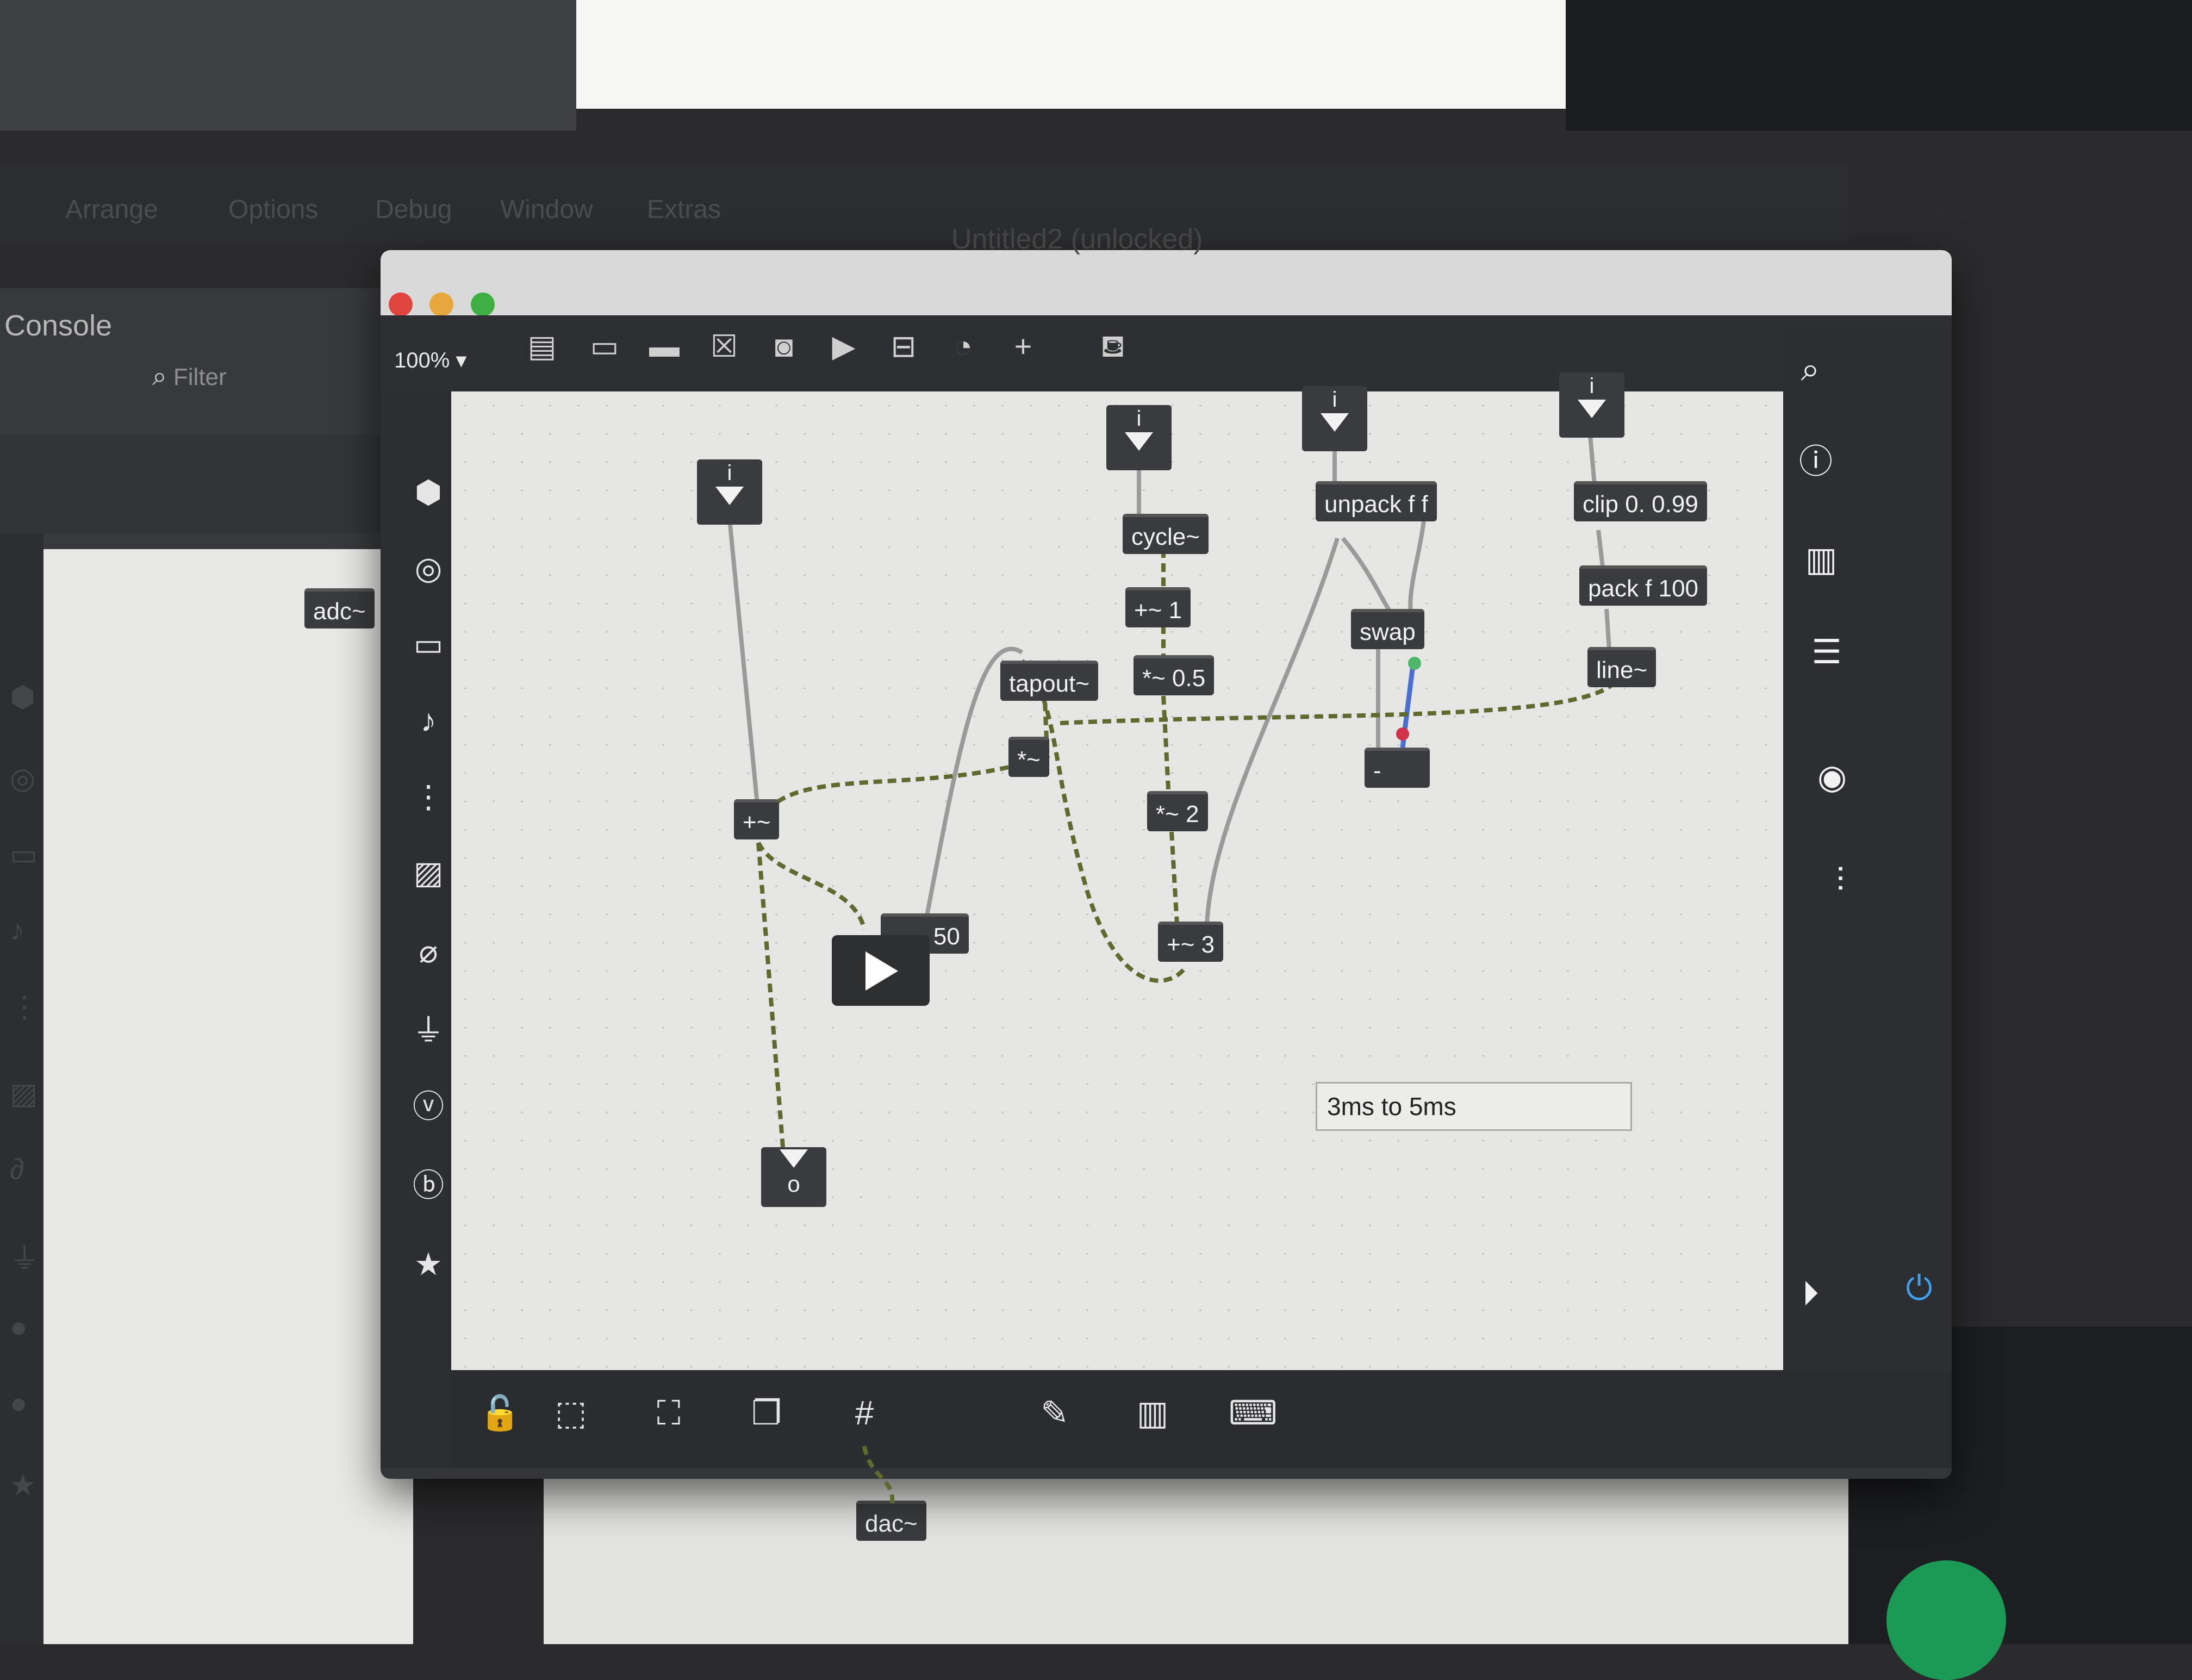 The height and width of the screenshot is (1680, 2192). What do you see at coordinates (200, 377) in the screenshot?
I see `filter-placeholder: Filter` at bounding box center [200, 377].